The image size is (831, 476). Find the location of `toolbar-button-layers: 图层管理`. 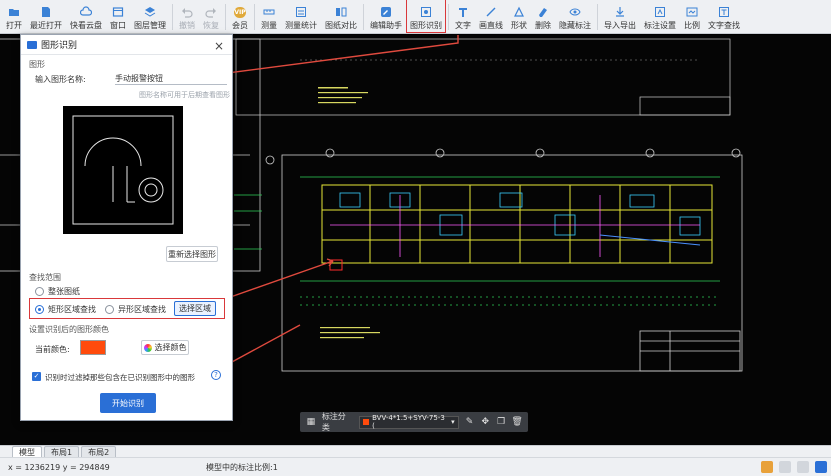

toolbar-button-layers: 图层管理 is located at coordinates (150, 16).